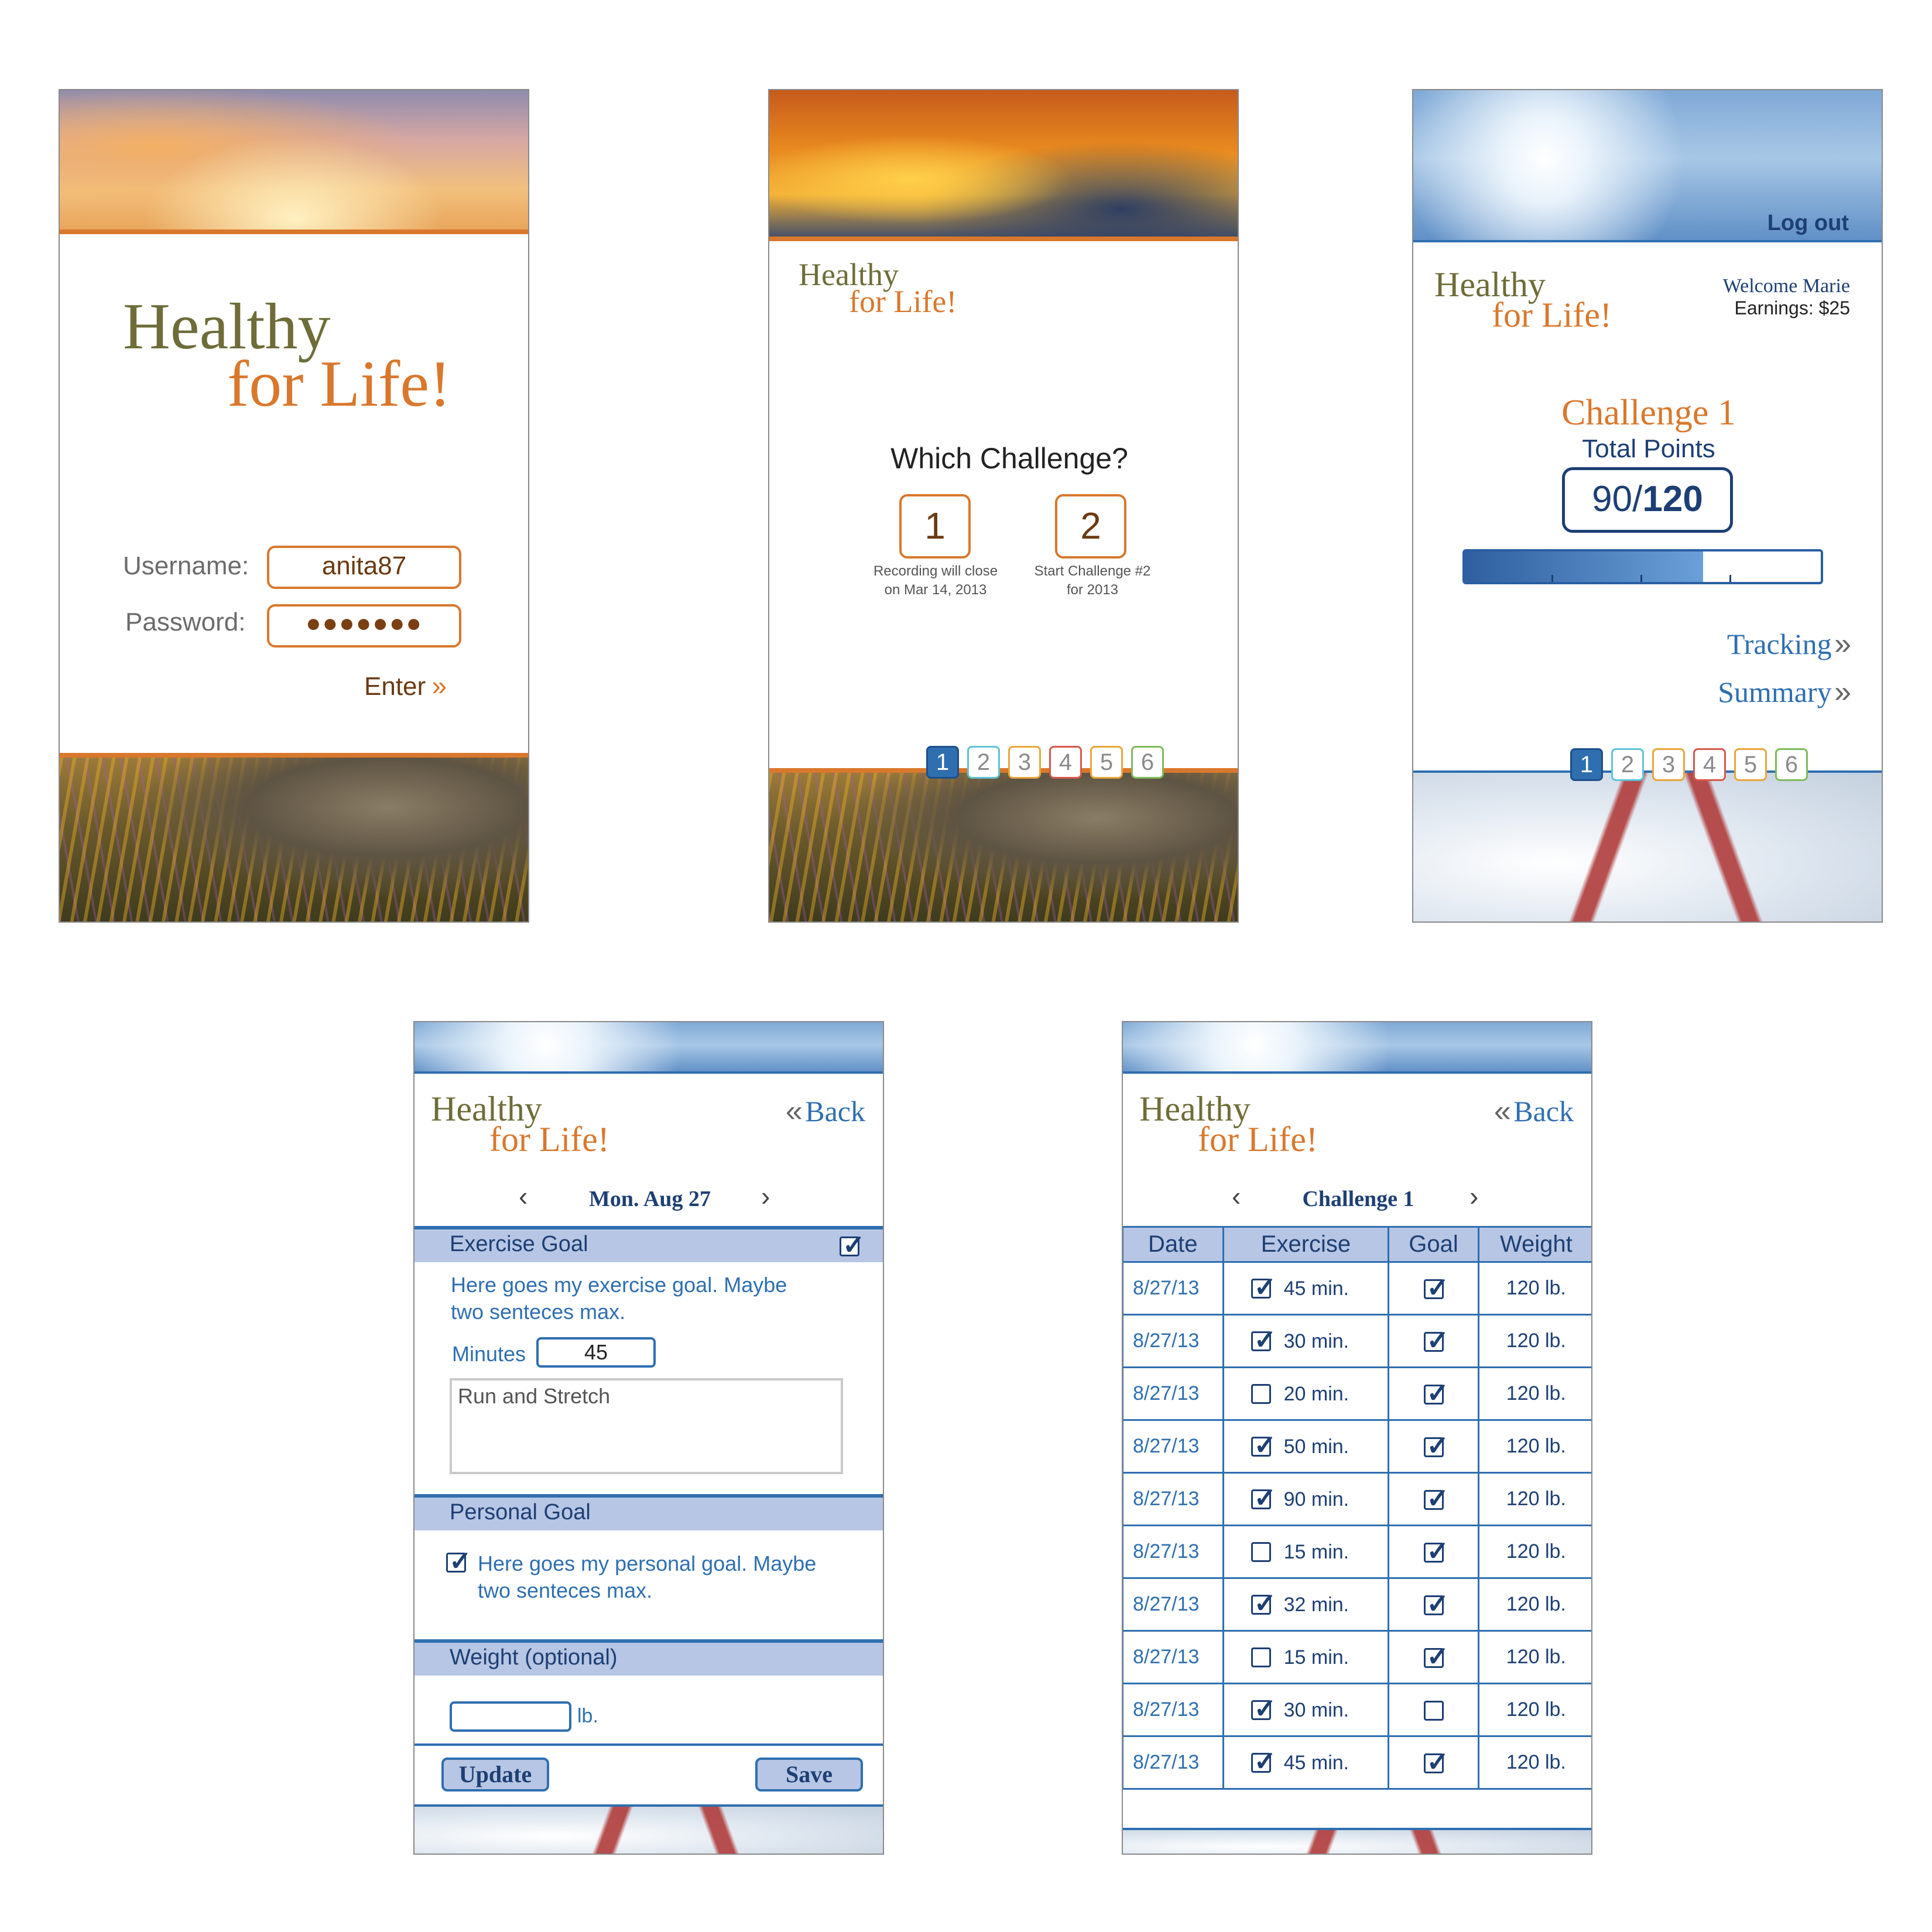 This screenshot has height=1932, width=1932. What do you see at coordinates (1357, 1341) in the screenshot?
I see `table-row: 8/27/13 30 min. 120 lb.` at bounding box center [1357, 1341].